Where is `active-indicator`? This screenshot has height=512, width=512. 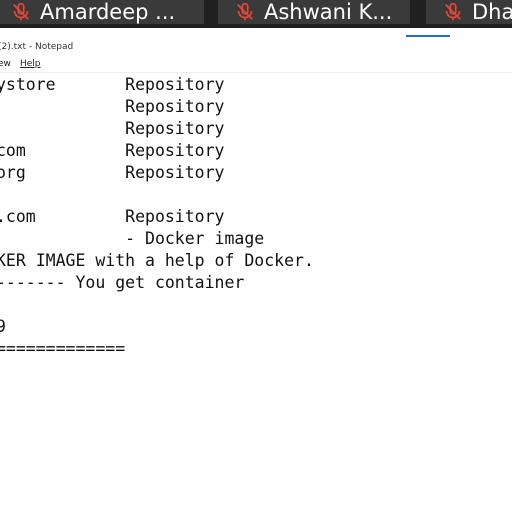 active-indicator is located at coordinates (428, 36).